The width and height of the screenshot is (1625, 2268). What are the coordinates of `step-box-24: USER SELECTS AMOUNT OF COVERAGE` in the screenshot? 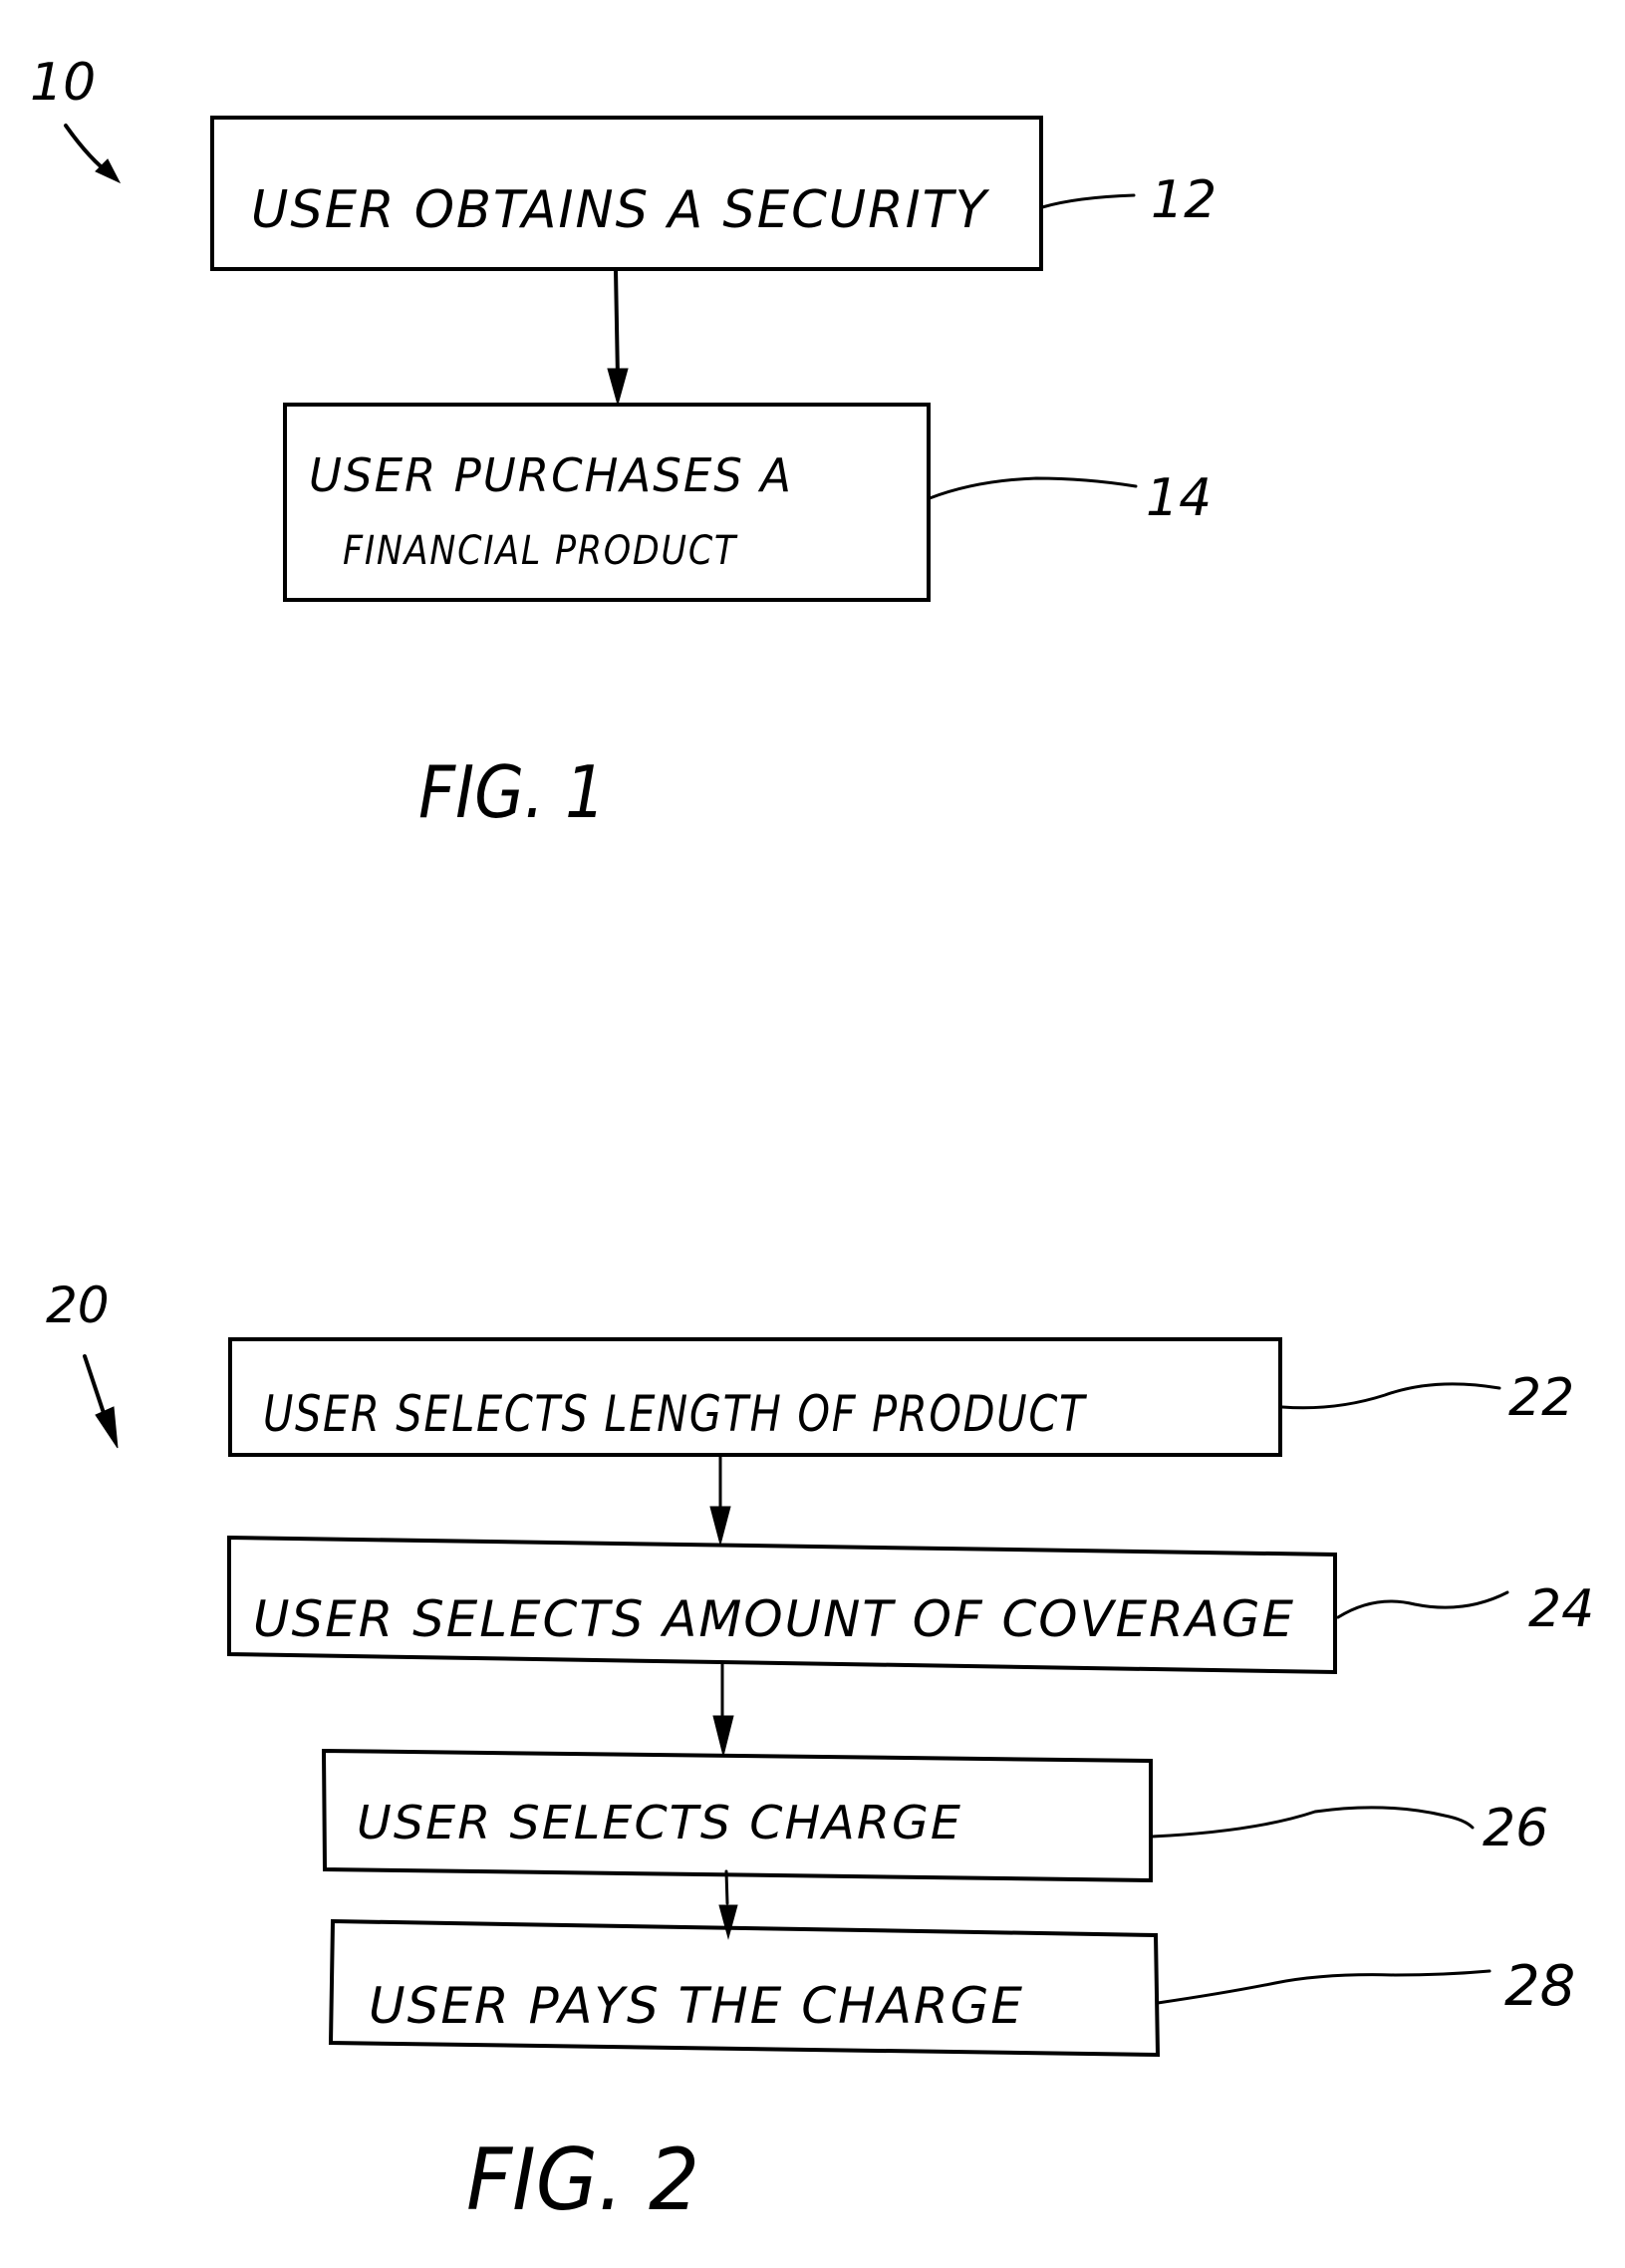 It's located at (782, 1605).